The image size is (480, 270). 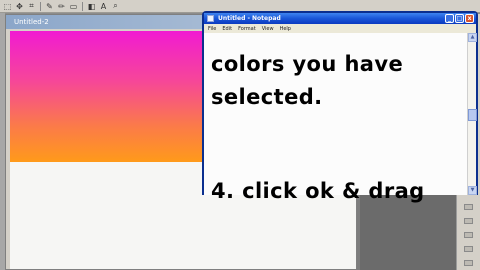 What do you see at coordinates (318, 191) in the screenshot?
I see `text-line: 4. click ok & drag` at bounding box center [318, 191].